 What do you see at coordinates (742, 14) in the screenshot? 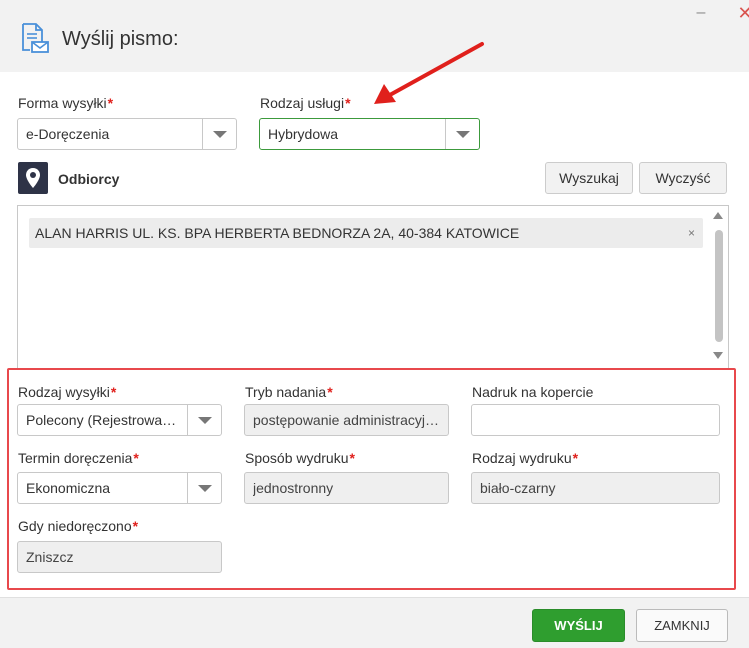
I see `close-window-button: ✕` at bounding box center [742, 14].